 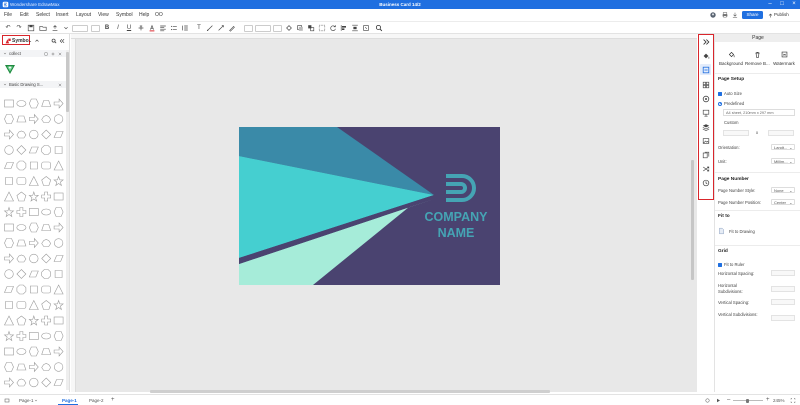 I want to click on vertical-spacing-input, so click(x=783, y=302).